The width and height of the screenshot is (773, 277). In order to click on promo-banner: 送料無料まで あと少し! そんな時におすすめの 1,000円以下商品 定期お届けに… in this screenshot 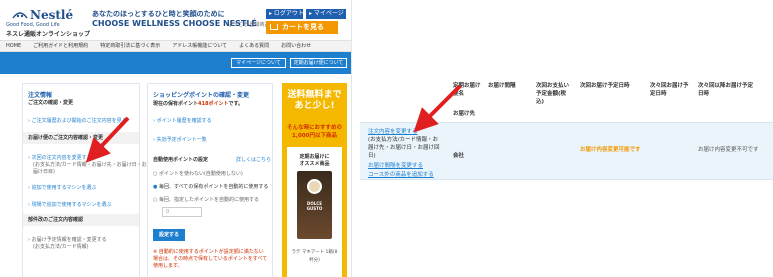, I will do `click(314, 180)`.